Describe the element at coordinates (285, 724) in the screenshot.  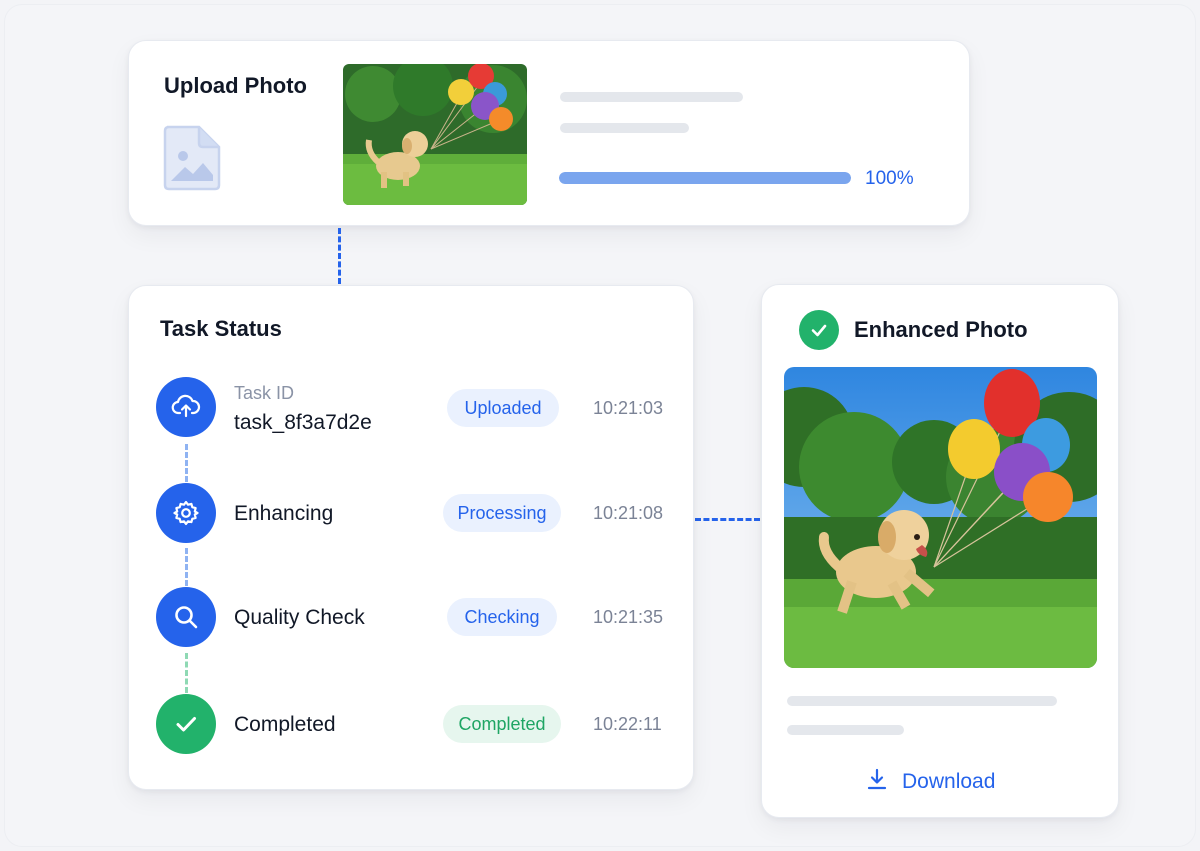
I see `step-label-completed: Completed` at that location.